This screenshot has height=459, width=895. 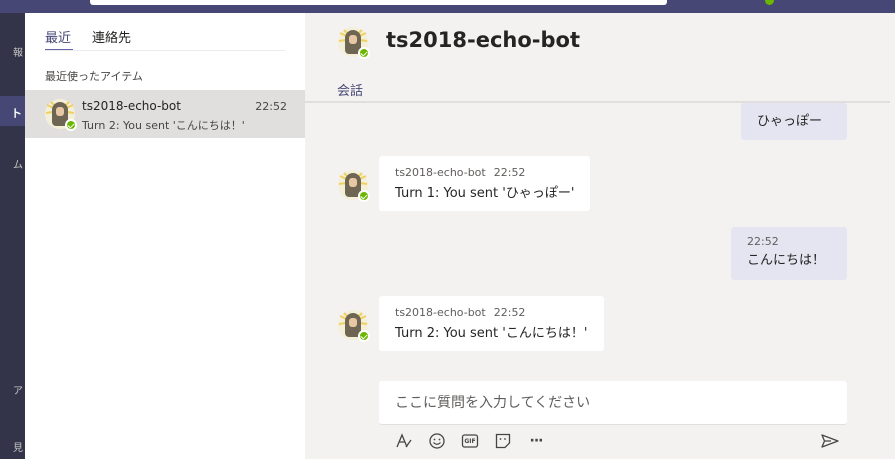 I want to click on compose-box, so click(x=613, y=403).